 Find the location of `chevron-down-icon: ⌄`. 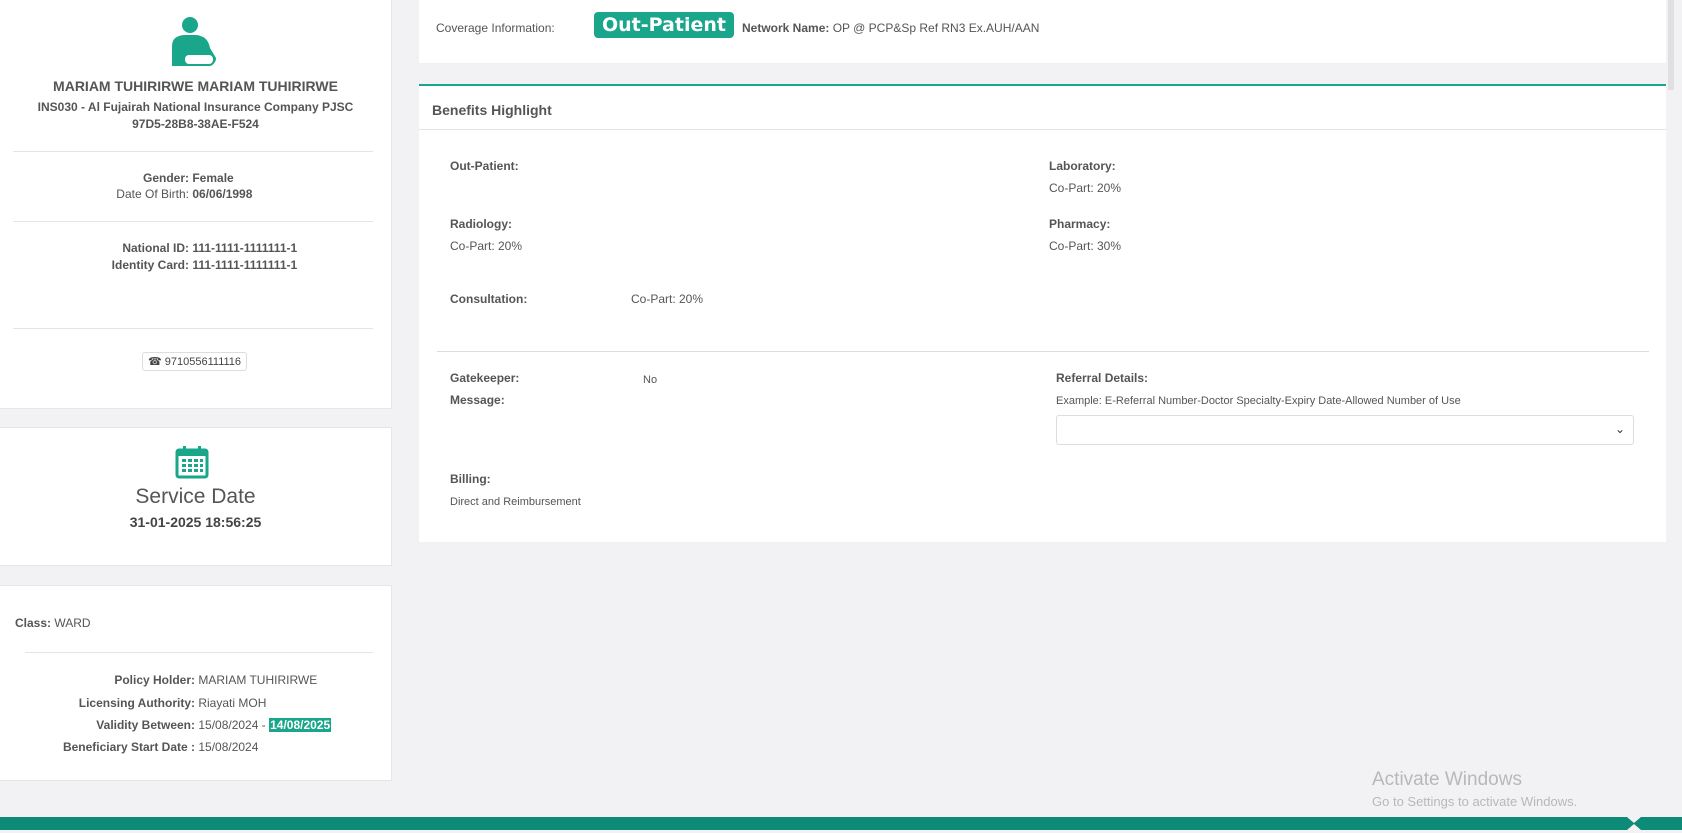

chevron-down-icon: ⌄ is located at coordinates (1619, 429).